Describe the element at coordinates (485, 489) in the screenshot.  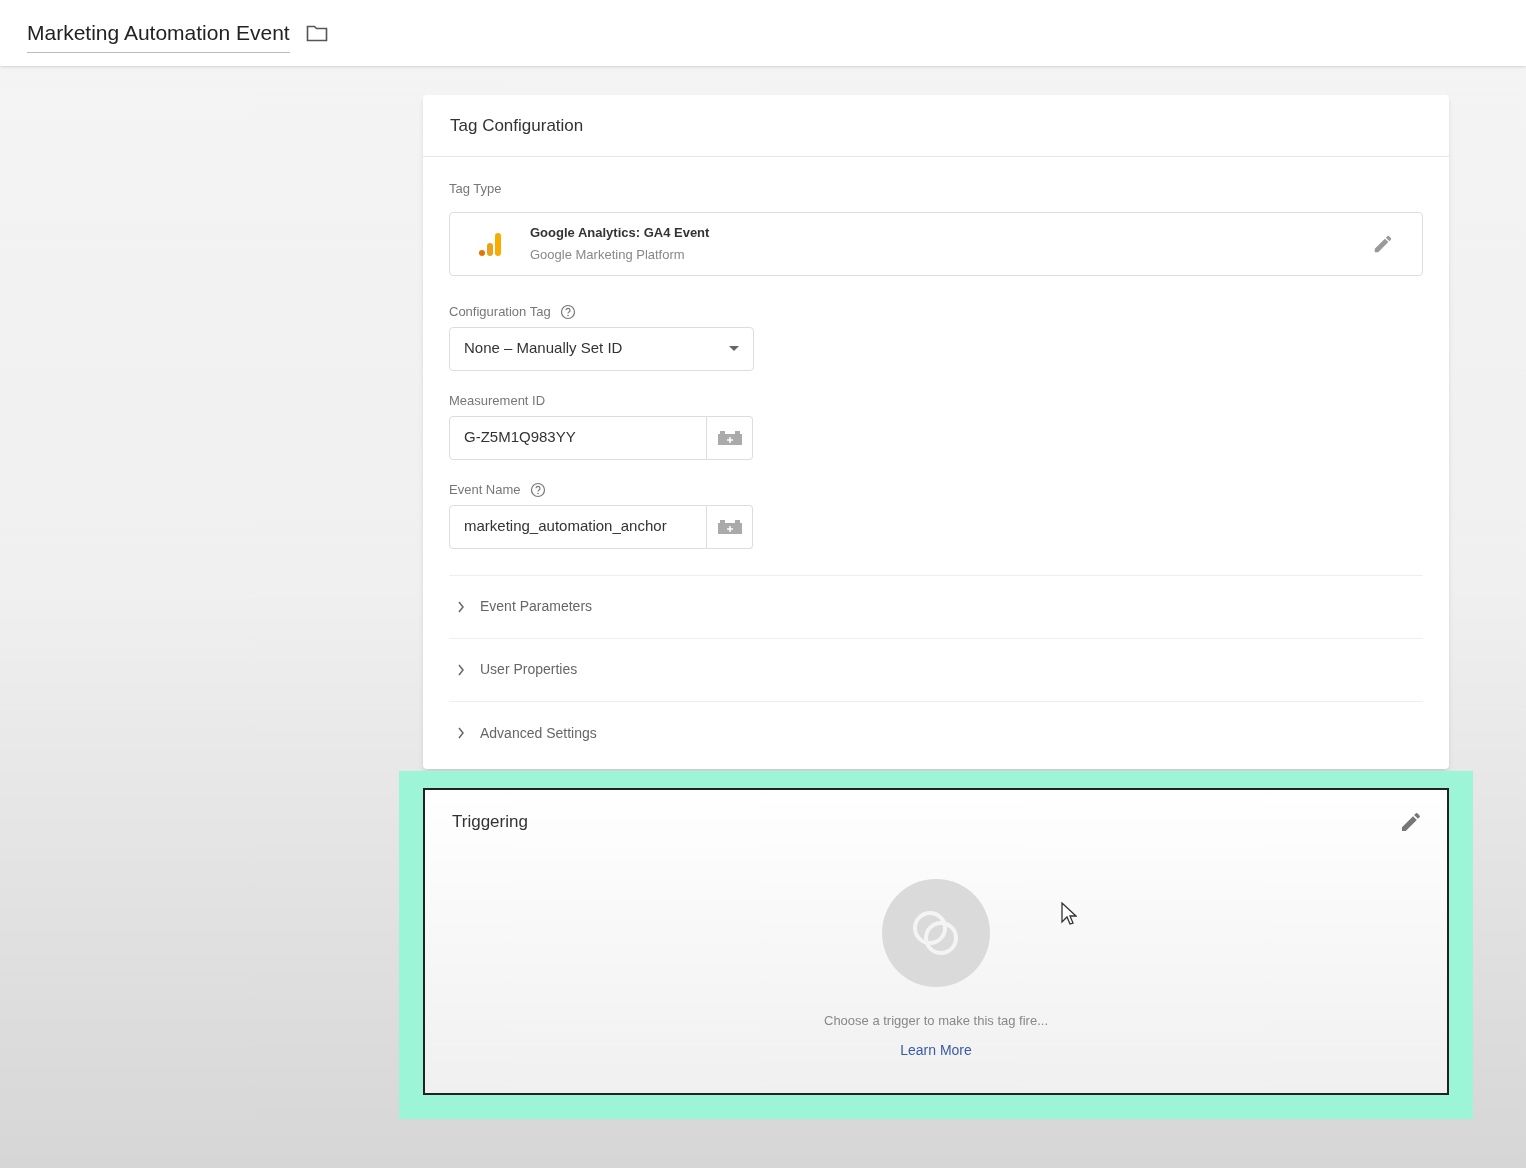
I see `field-label: Event Name` at that location.